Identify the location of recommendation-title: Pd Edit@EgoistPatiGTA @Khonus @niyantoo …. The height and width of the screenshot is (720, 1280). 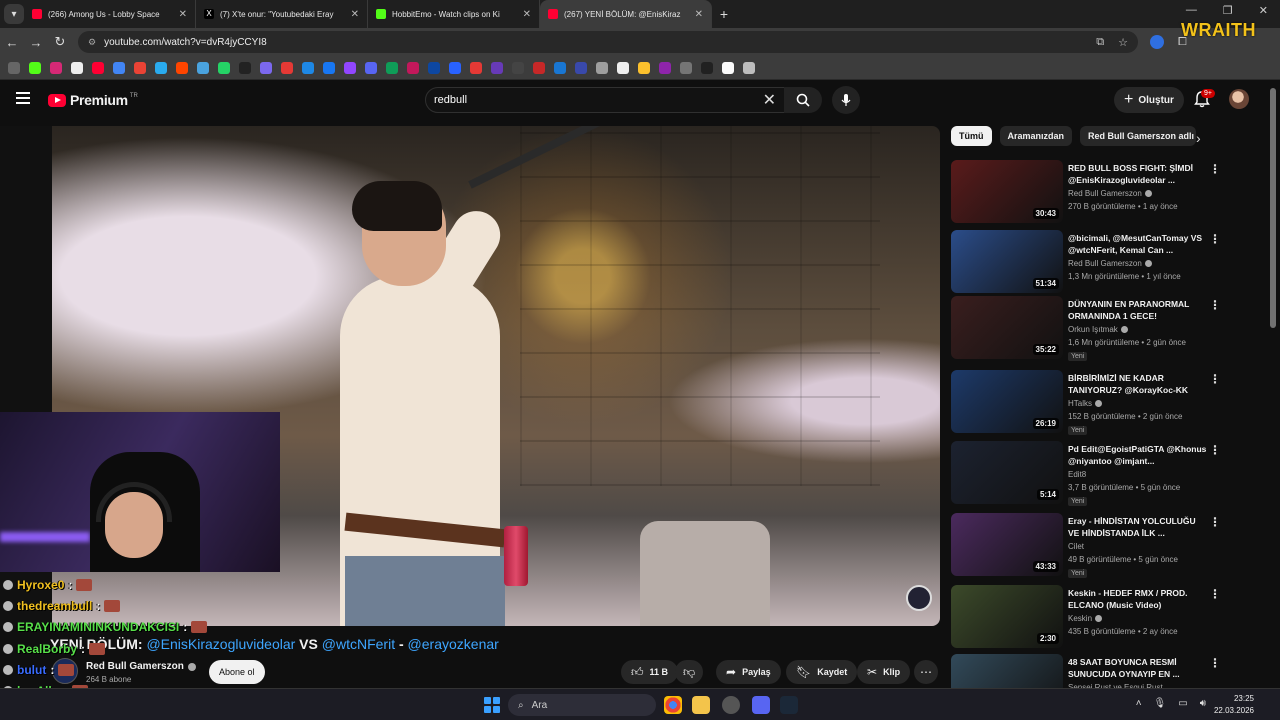
(1138, 455).